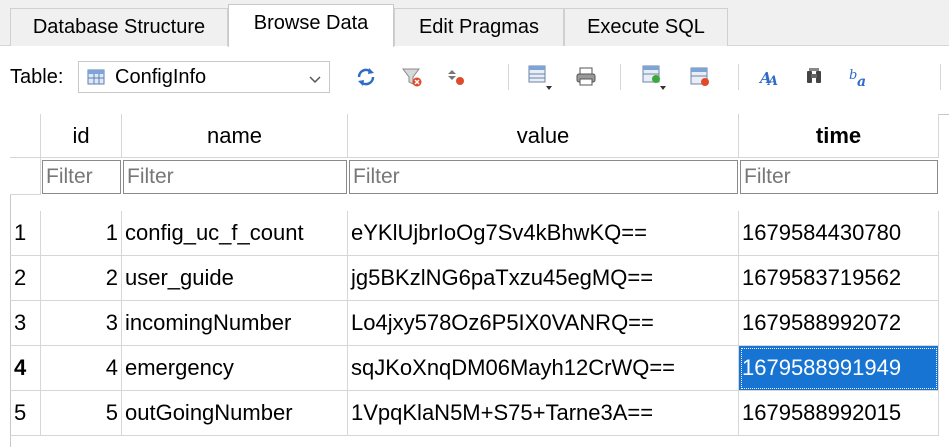  I want to click on row-header: 1, so click(25, 233).